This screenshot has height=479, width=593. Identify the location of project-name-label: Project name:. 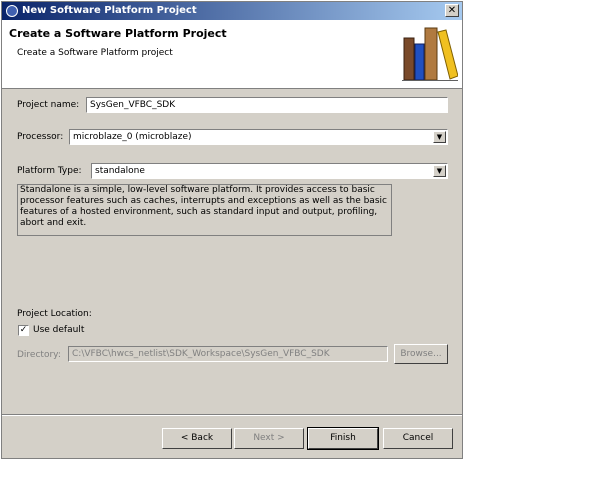
(48, 105).